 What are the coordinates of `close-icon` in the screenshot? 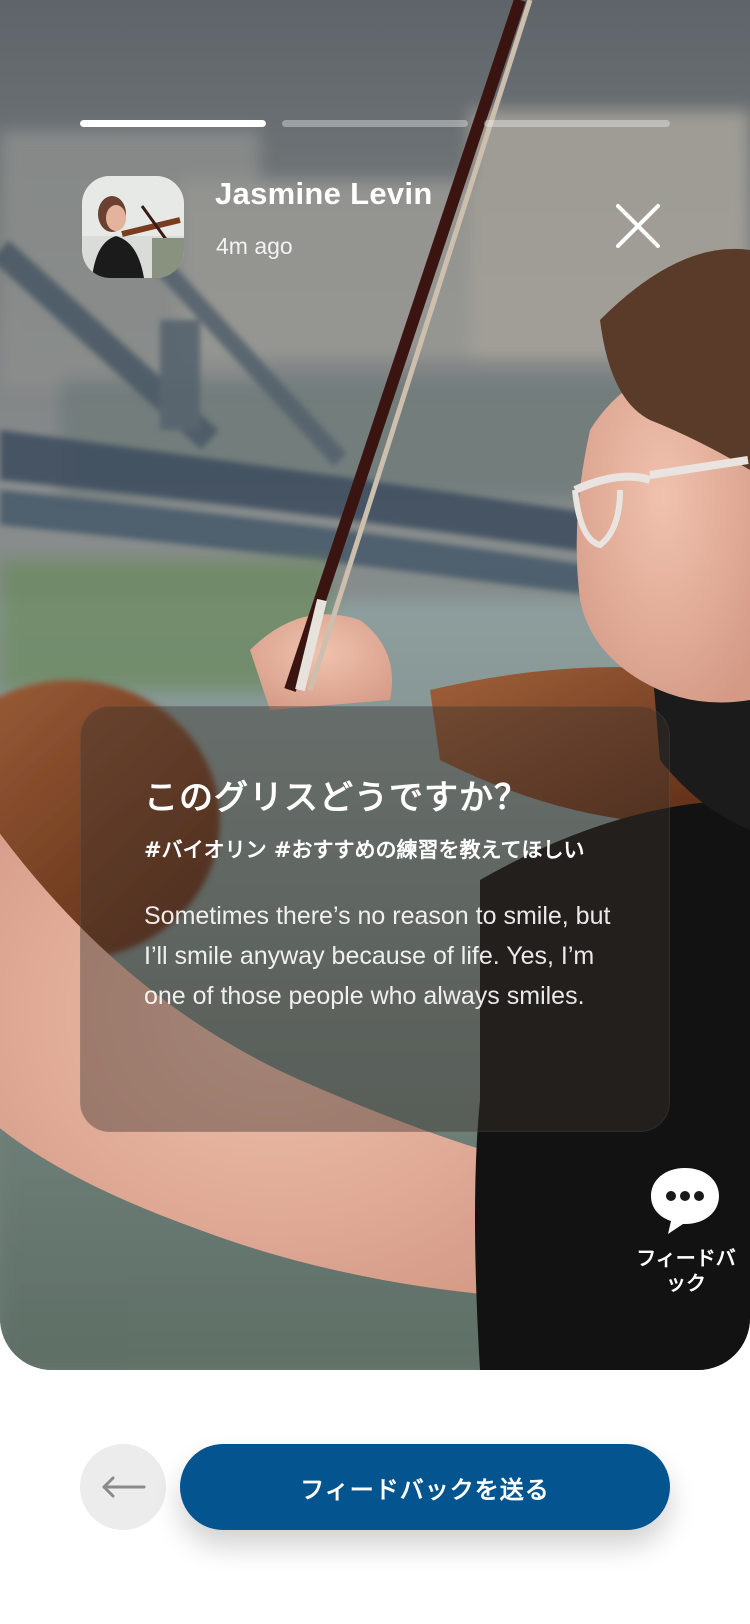 It's located at (638, 226).